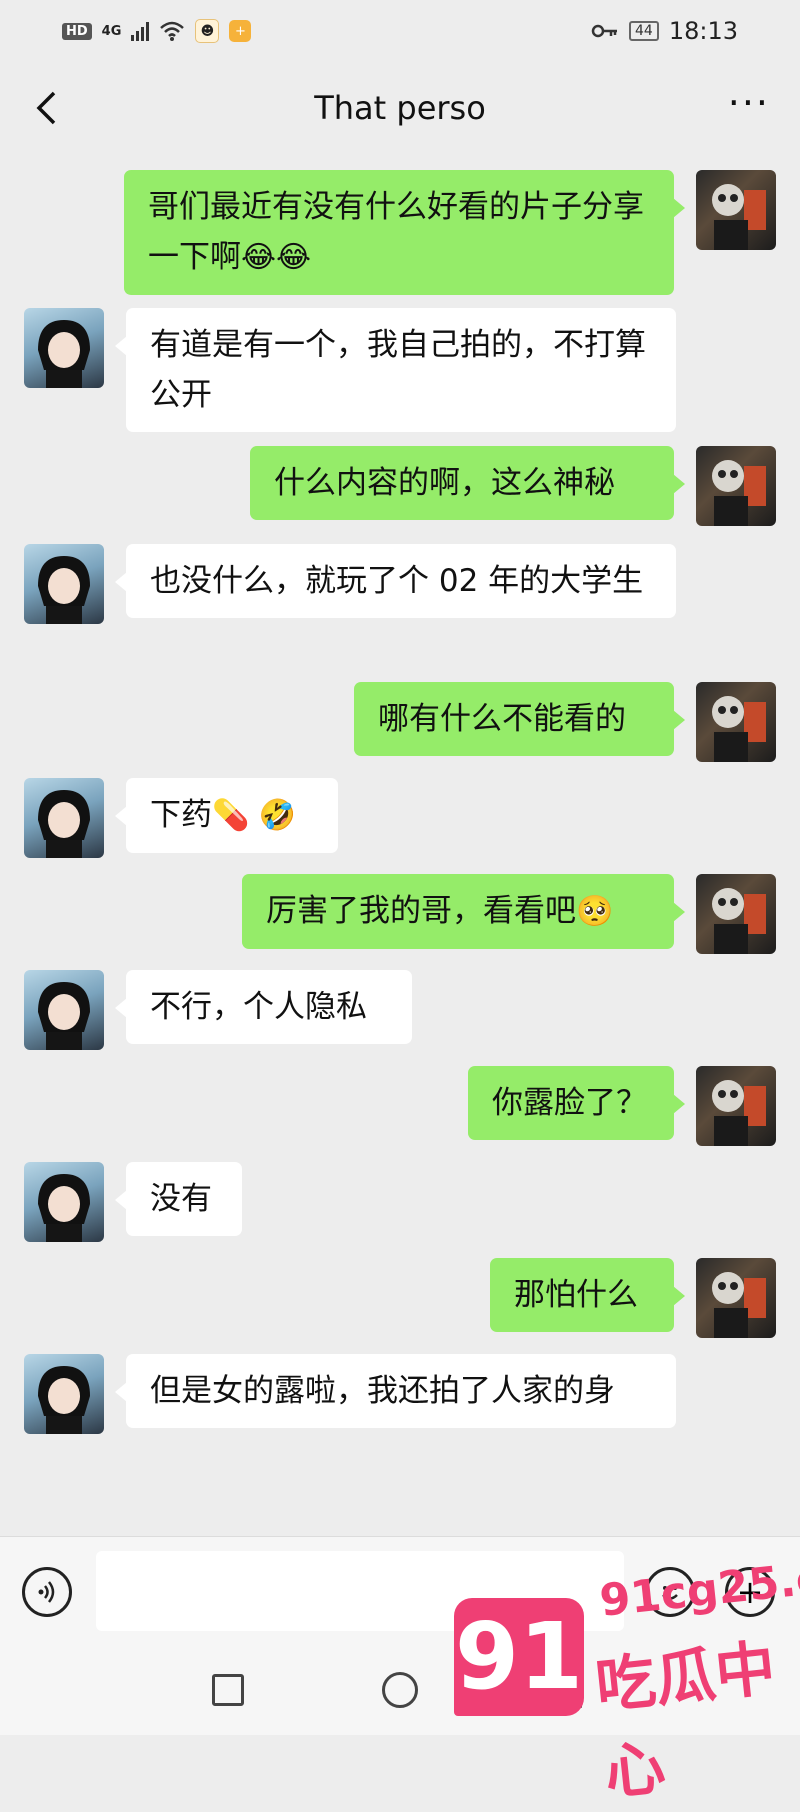 The height and width of the screenshot is (1812, 800). Describe the element at coordinates (604, 31) in the screenshot. I see `key-icon` at that location.